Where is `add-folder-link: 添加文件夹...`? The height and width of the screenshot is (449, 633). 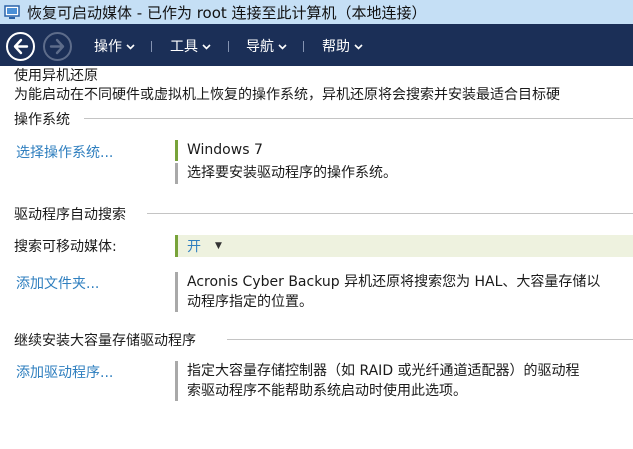 add-folder-link: 添加文件夹... is located at coordinates (57, 283).